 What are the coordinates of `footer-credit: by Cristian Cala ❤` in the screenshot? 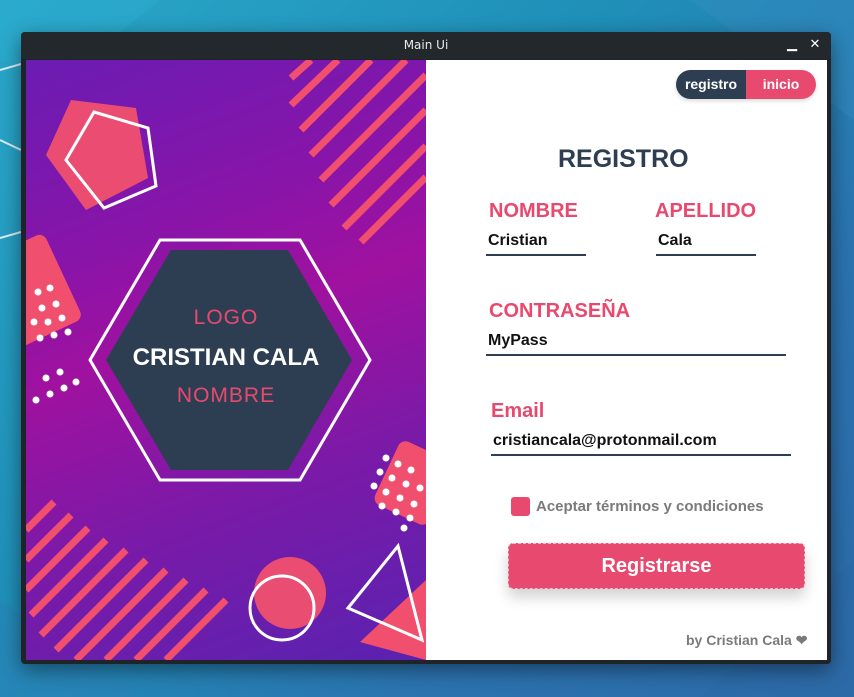 It's located at (747, 640).